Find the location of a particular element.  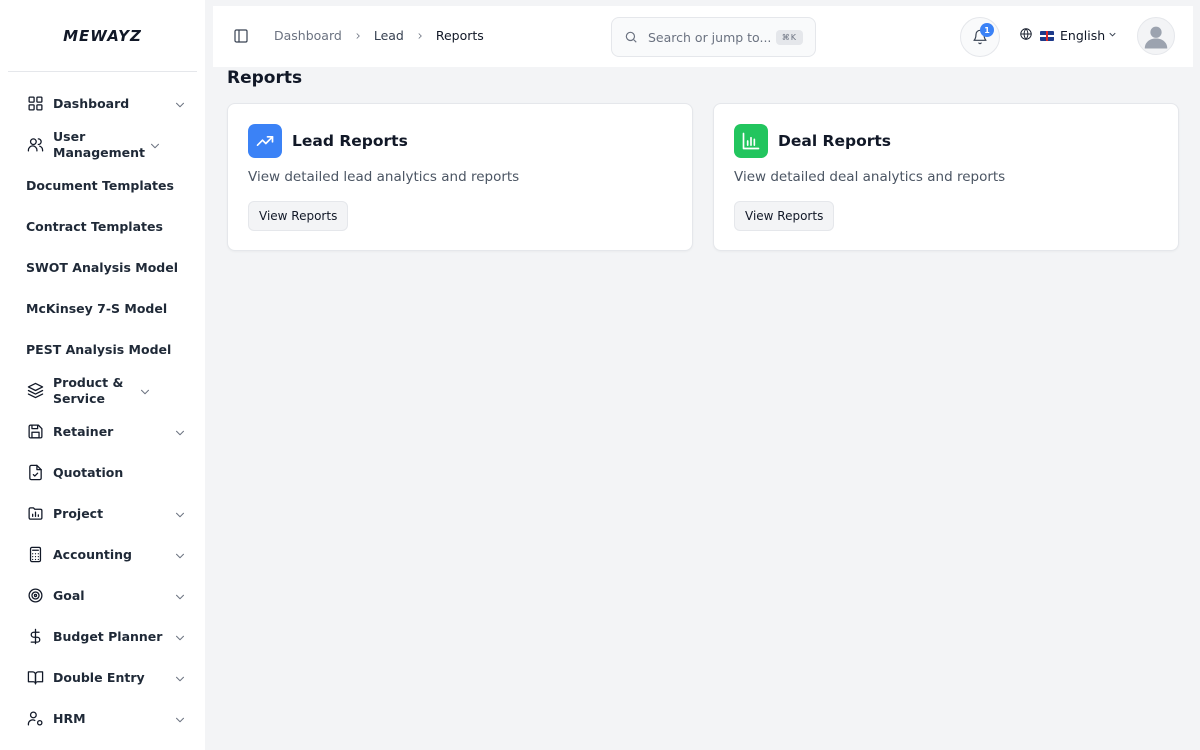

sidebar-item-dashboard: Dashboard is located at coordinates (102, 103).